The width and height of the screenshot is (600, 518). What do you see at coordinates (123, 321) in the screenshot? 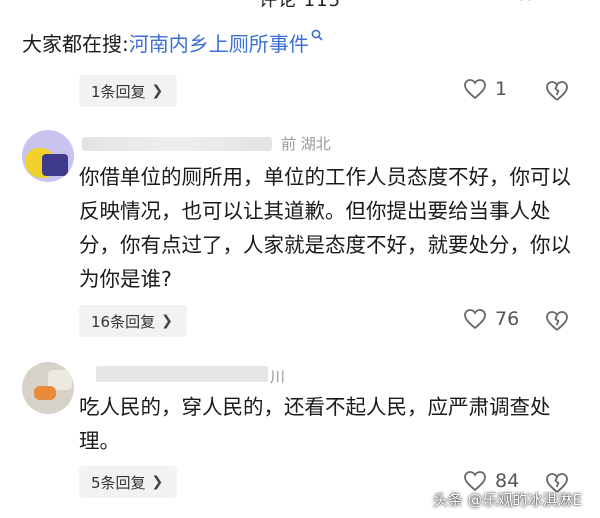
I see `reply-count-label: 16条回复` at bounding box center [123, 321].